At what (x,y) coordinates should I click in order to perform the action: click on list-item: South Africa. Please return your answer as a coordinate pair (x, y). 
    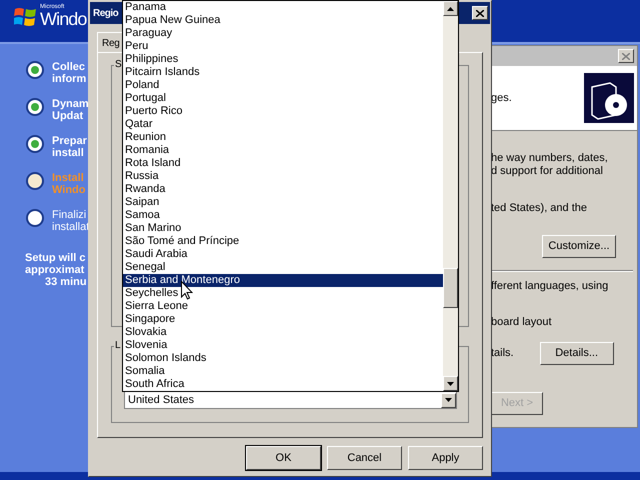
    Looking at the image, I should click on (283, 384).